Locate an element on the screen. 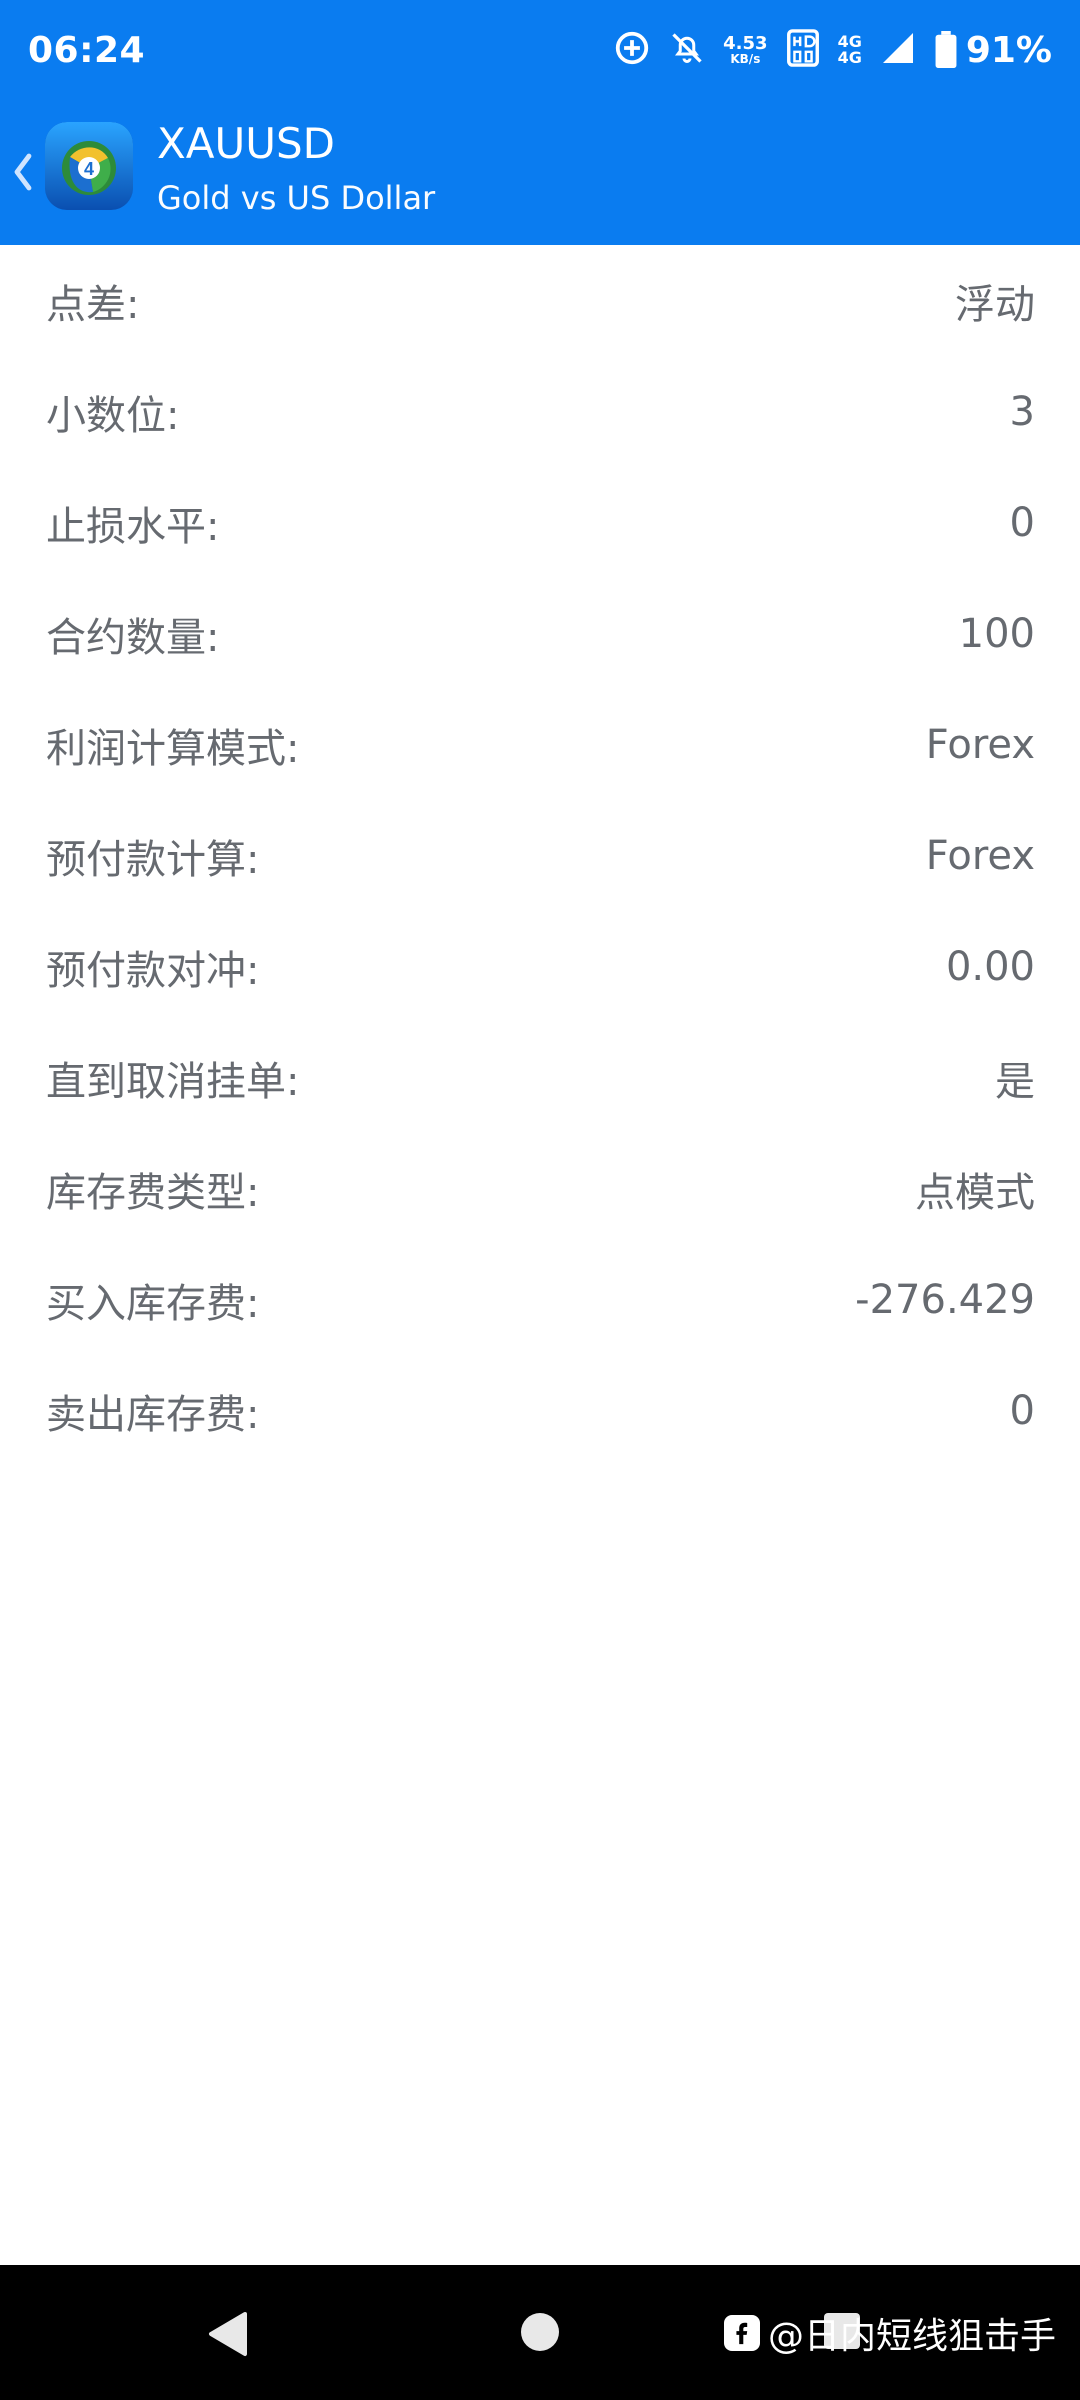 Image resolution: width=1080 pixels, height=2400 pixels. battery-icon is located at coordinates (946, 50).